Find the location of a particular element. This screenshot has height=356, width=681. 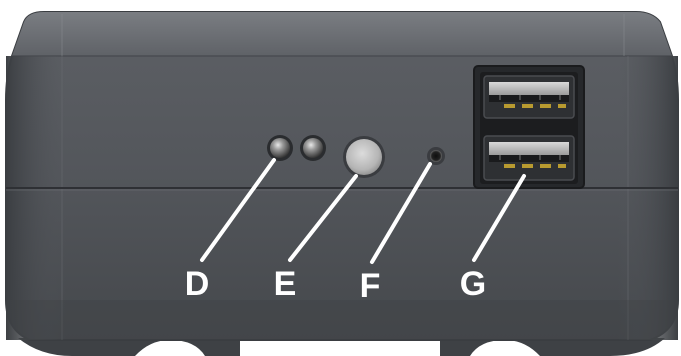

usb-port-lower is located at coordinates (529, 158).